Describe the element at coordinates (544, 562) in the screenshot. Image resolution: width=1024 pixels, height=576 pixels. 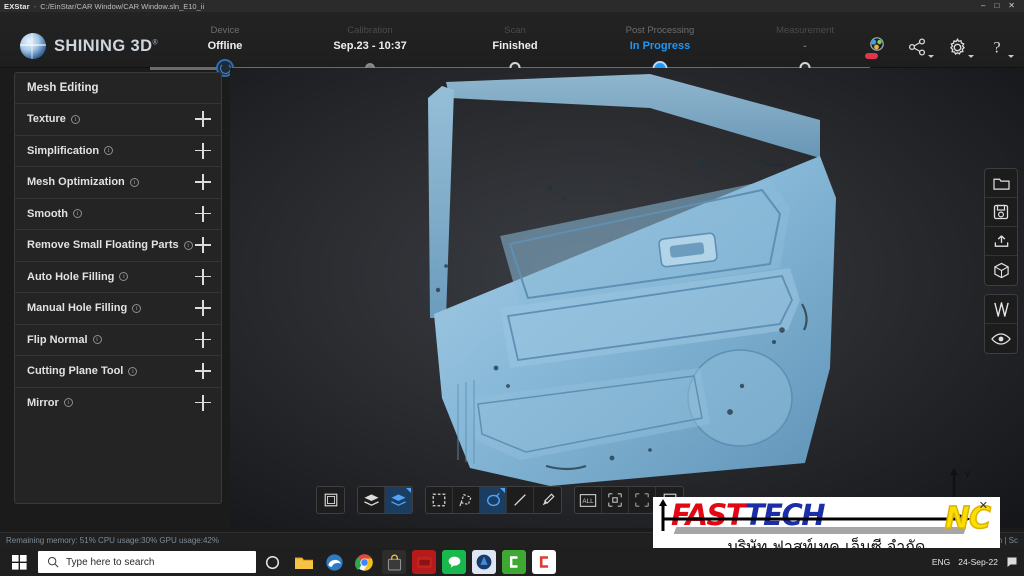
I see `red-app-icon` at that location.